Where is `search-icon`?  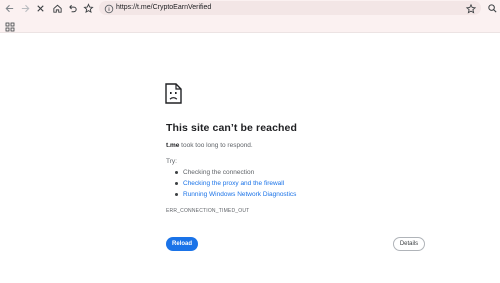 search-icon is located at coordinates (492, 8).